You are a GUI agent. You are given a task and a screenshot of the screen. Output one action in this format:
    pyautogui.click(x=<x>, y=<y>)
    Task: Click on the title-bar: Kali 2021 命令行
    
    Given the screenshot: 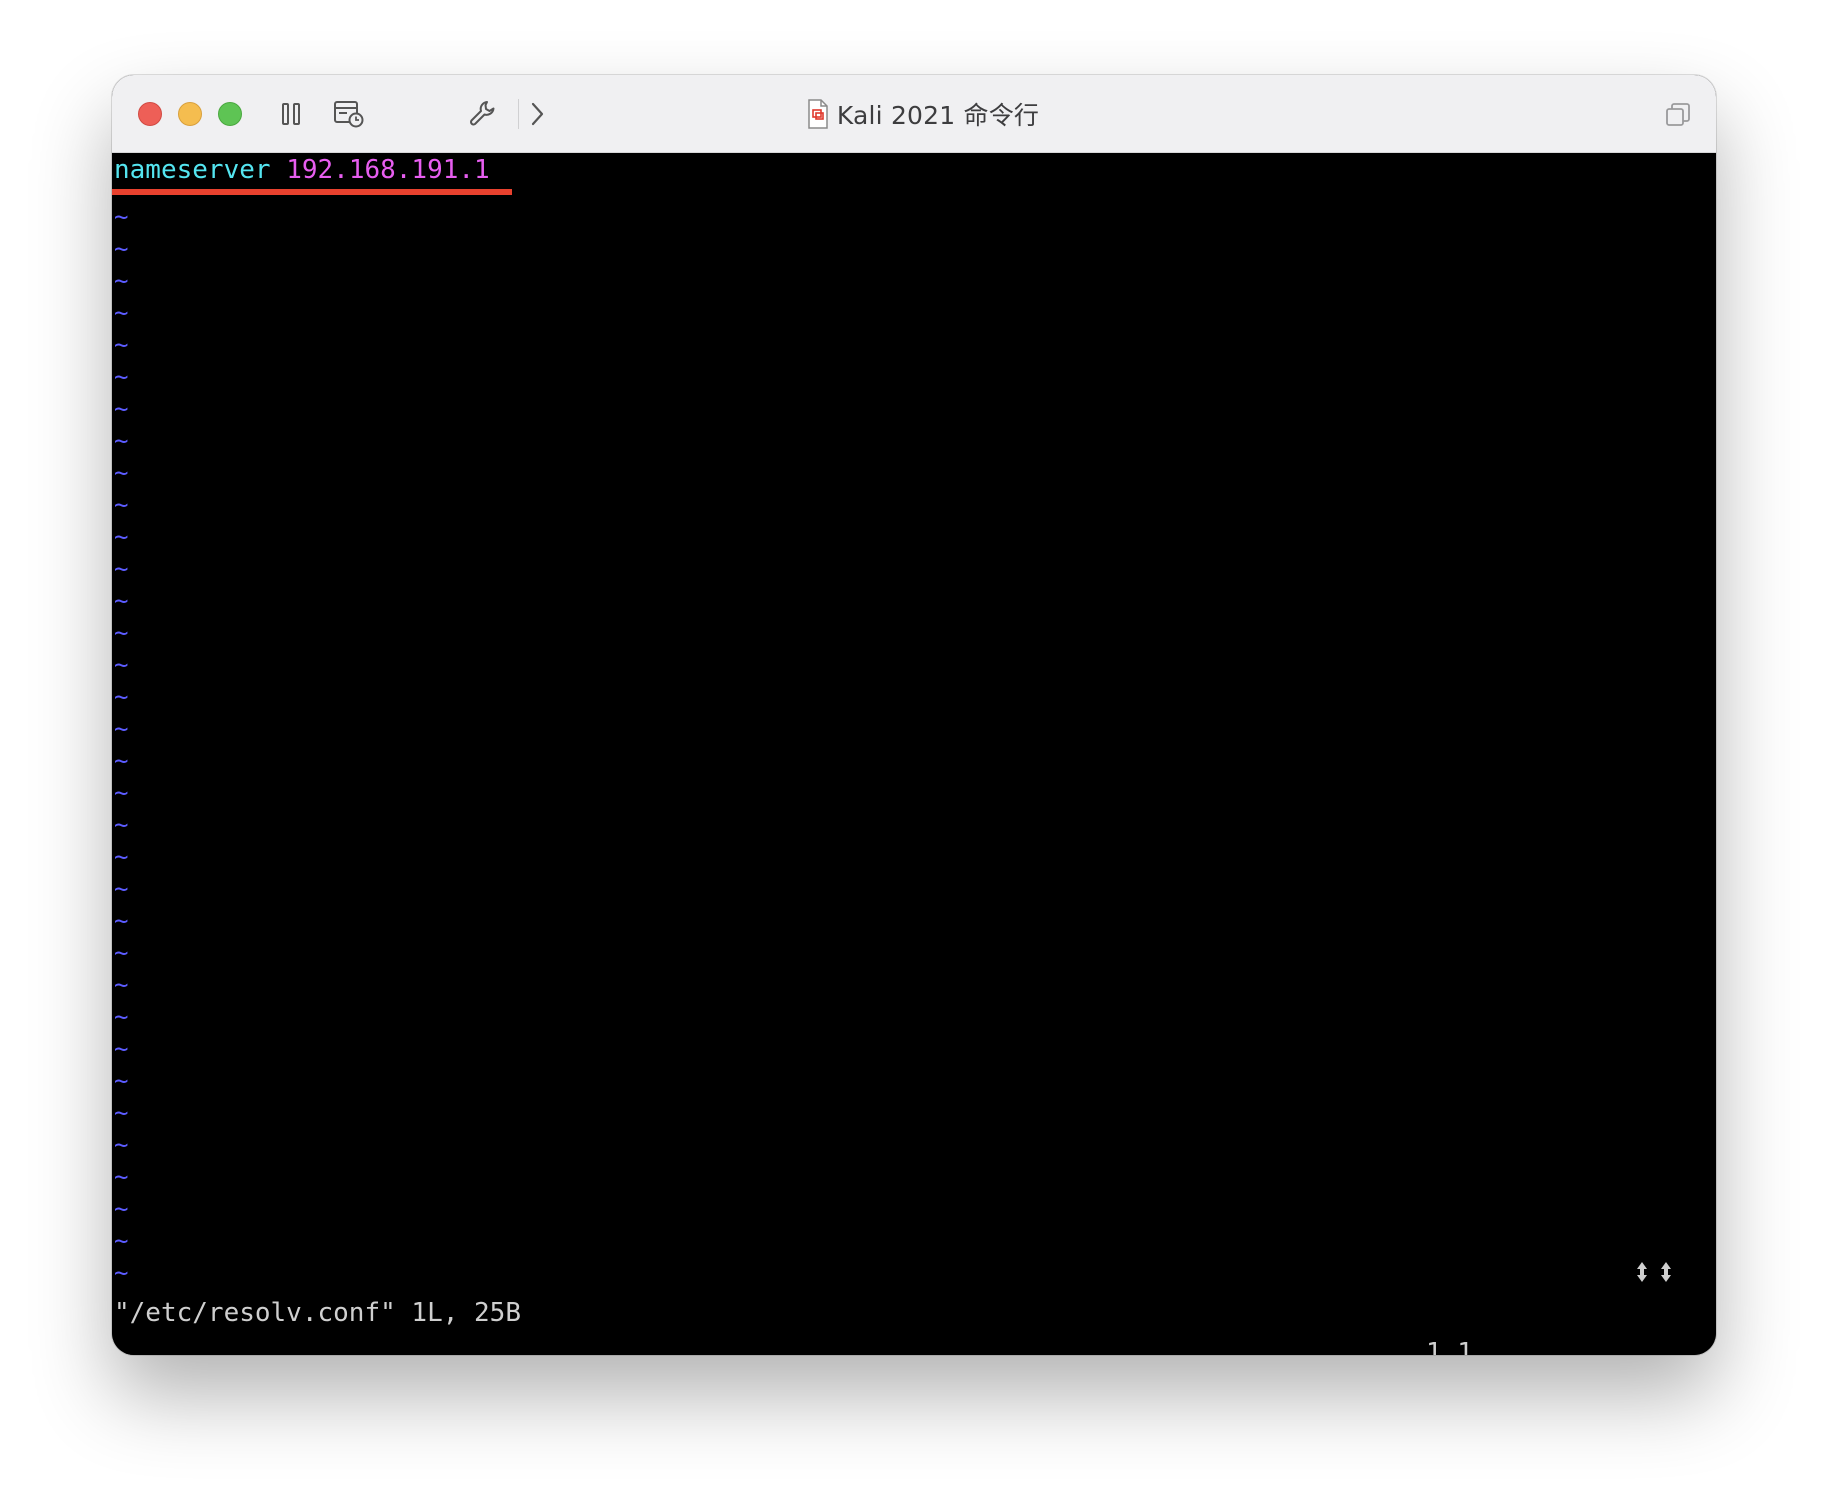 What is the action you would take?
    pyautogui.click(x=914, y=114)
    